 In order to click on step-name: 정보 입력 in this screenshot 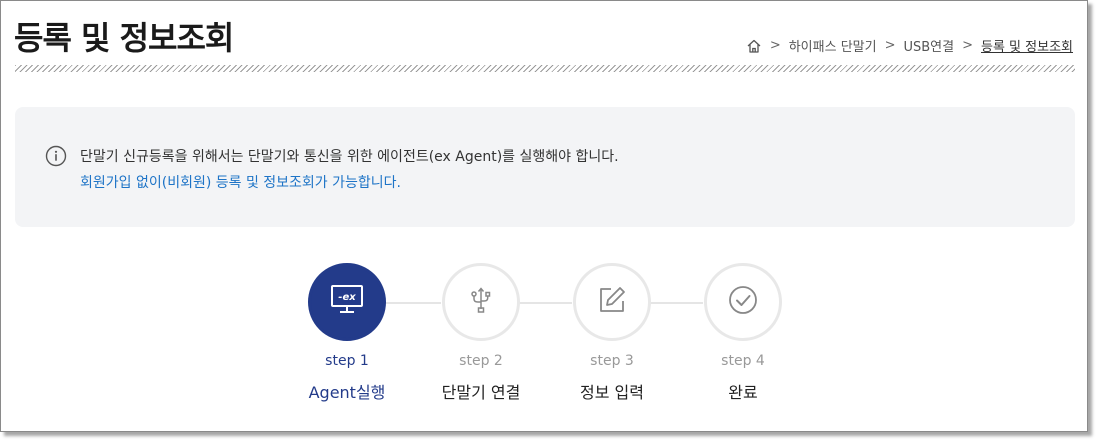, I will do `click(612, 392)`.